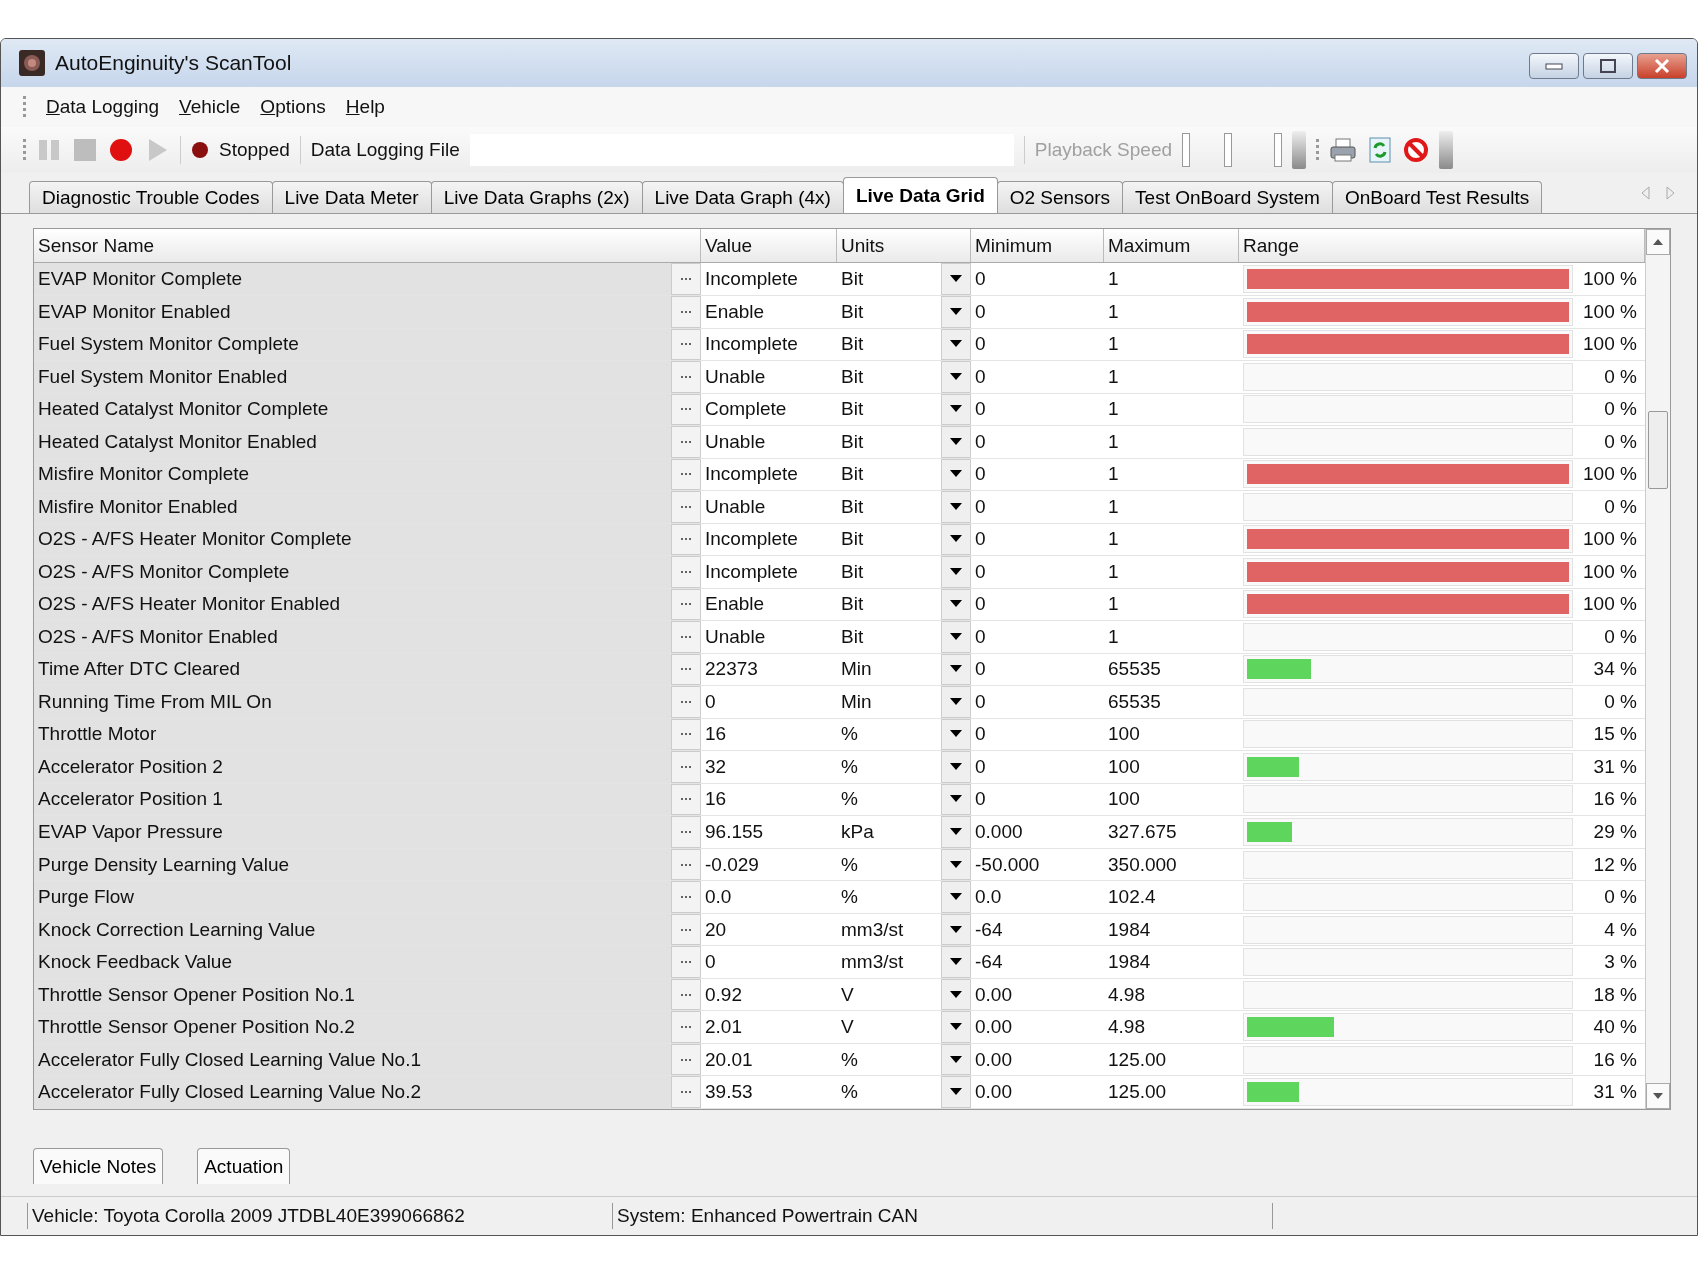  Describe the element at coordinates (999, 832) in the screenshot. I see `minimum-cell-text: 0.000` at that location.